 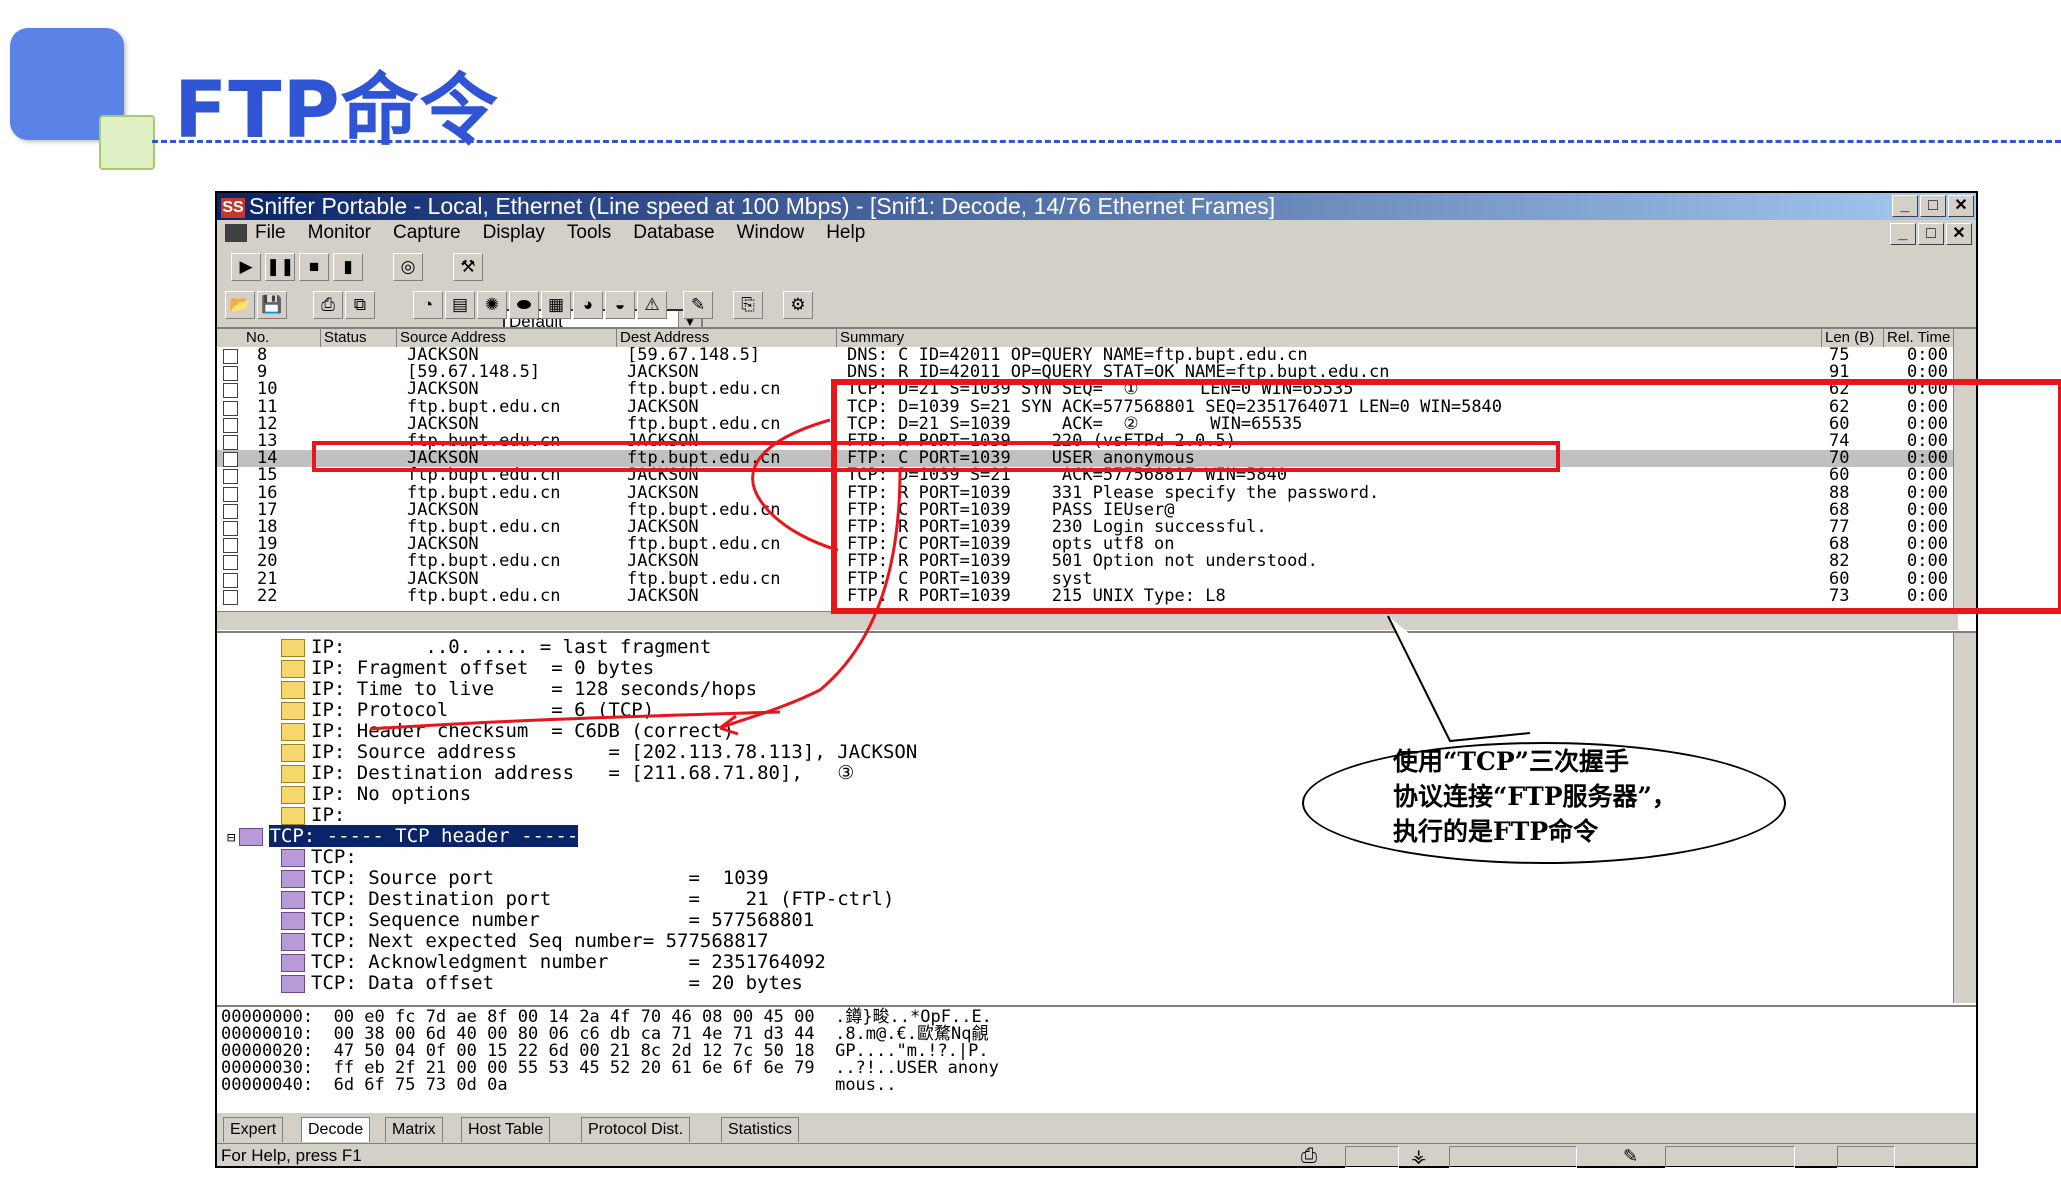 I want to click on application-response-icon: ⬬, so click(x=524, y=305).